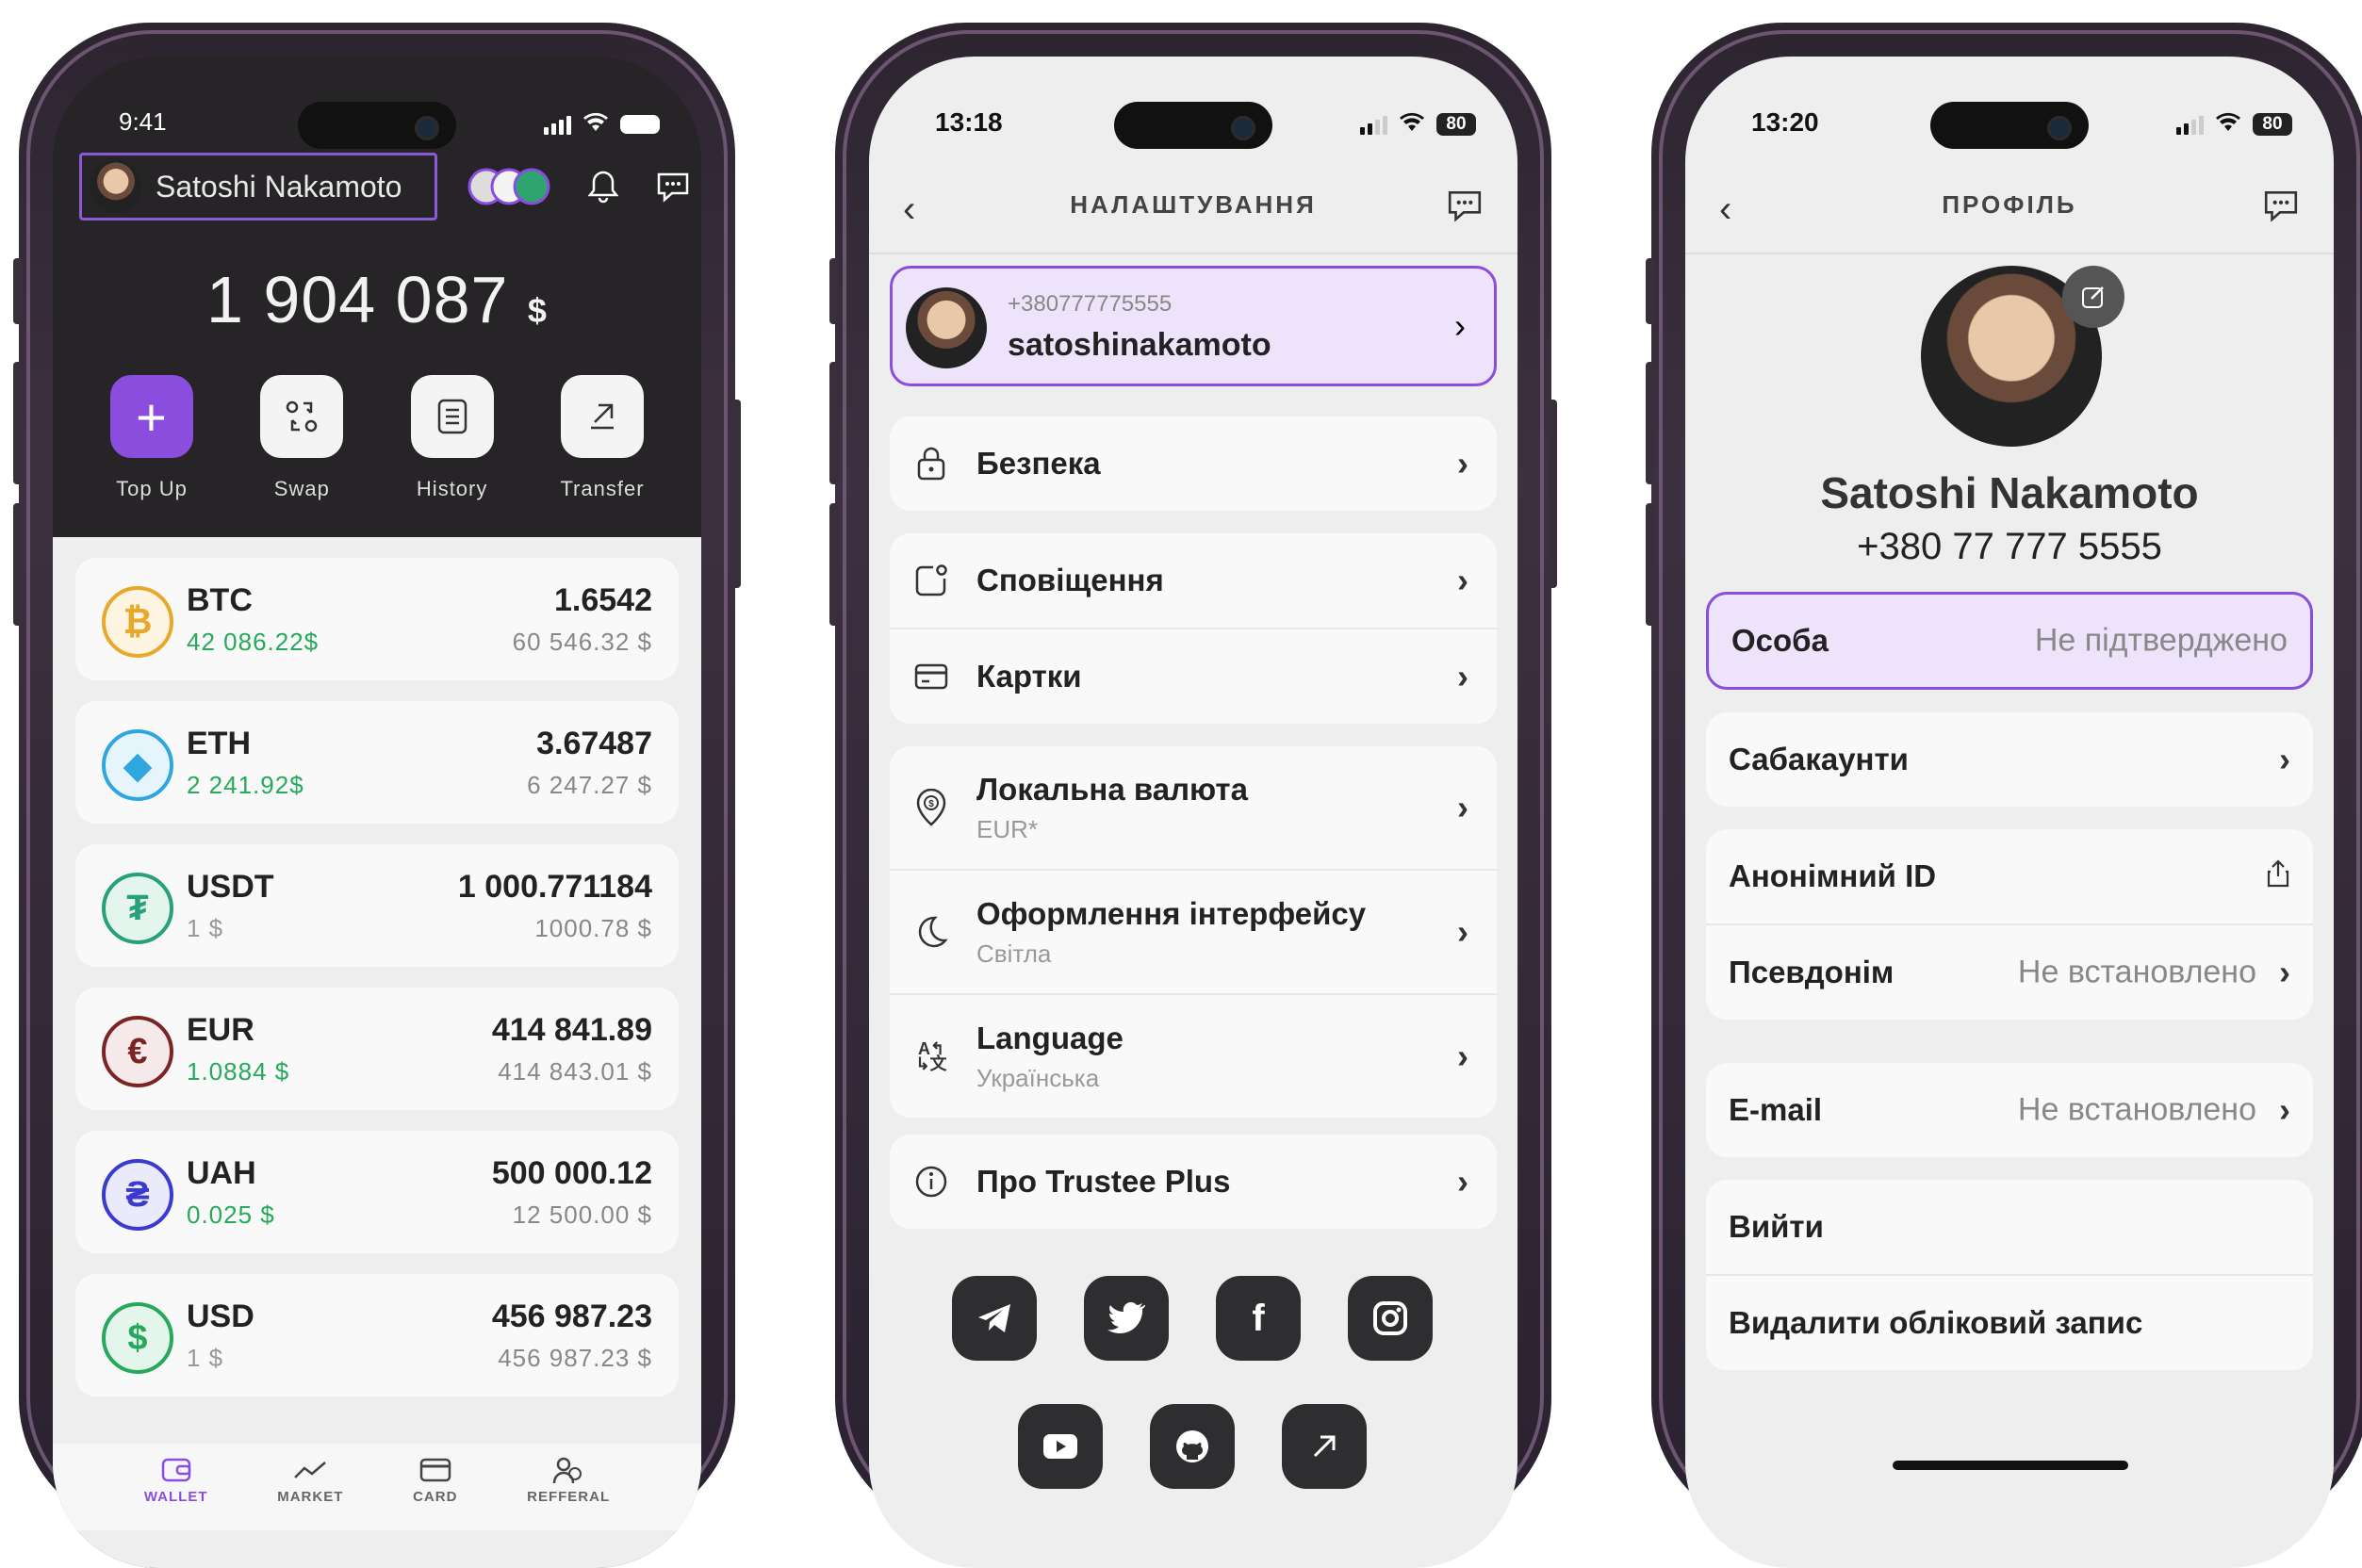  I want to click on settings-item-language: A↰ ↳文 Language Українська ›, so click(1193, 1056).